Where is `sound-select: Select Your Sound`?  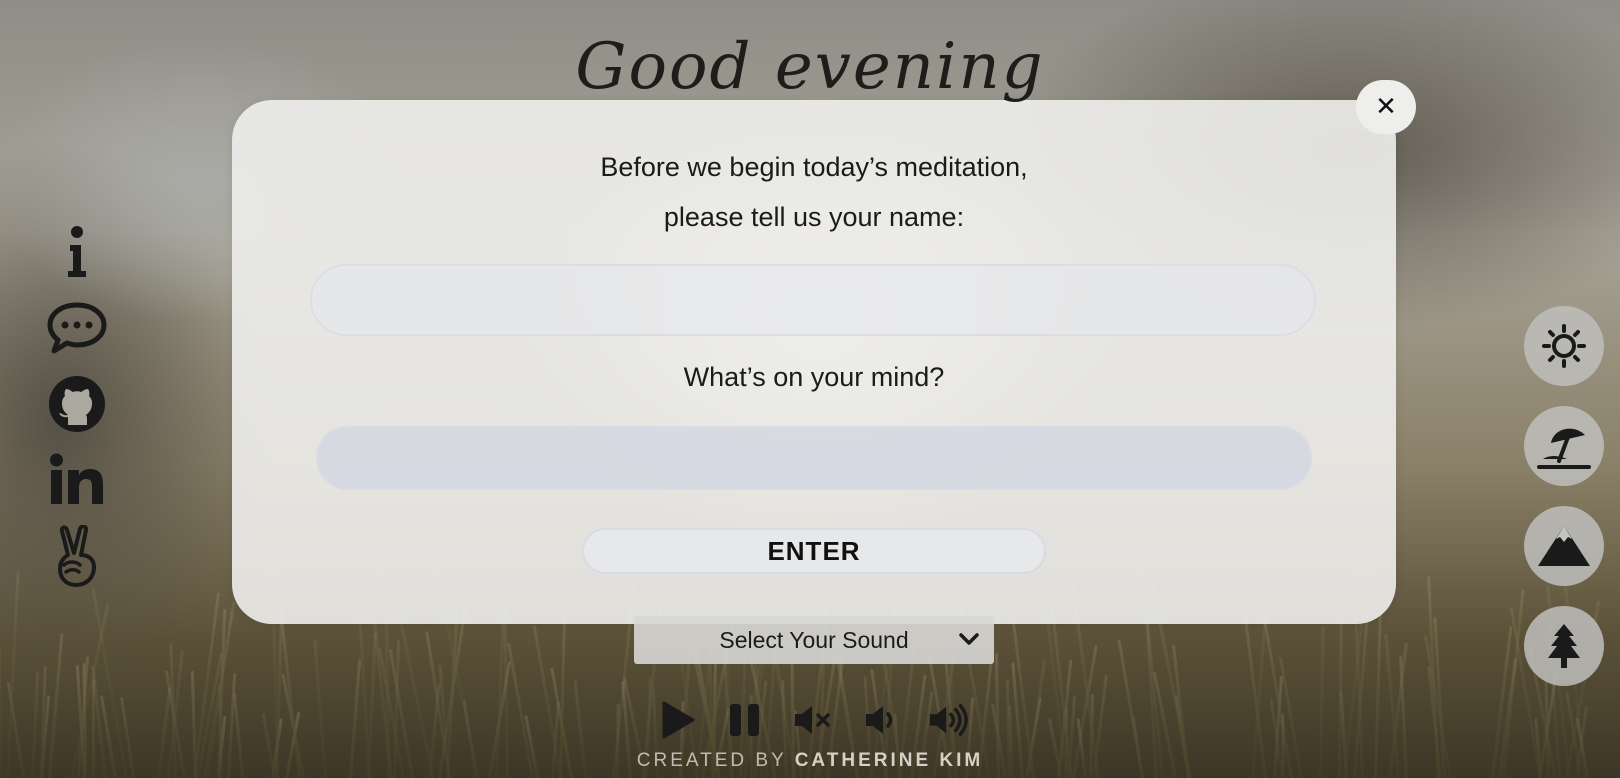 sound-select: Select Your Sound is located at coordinates (814, 640).